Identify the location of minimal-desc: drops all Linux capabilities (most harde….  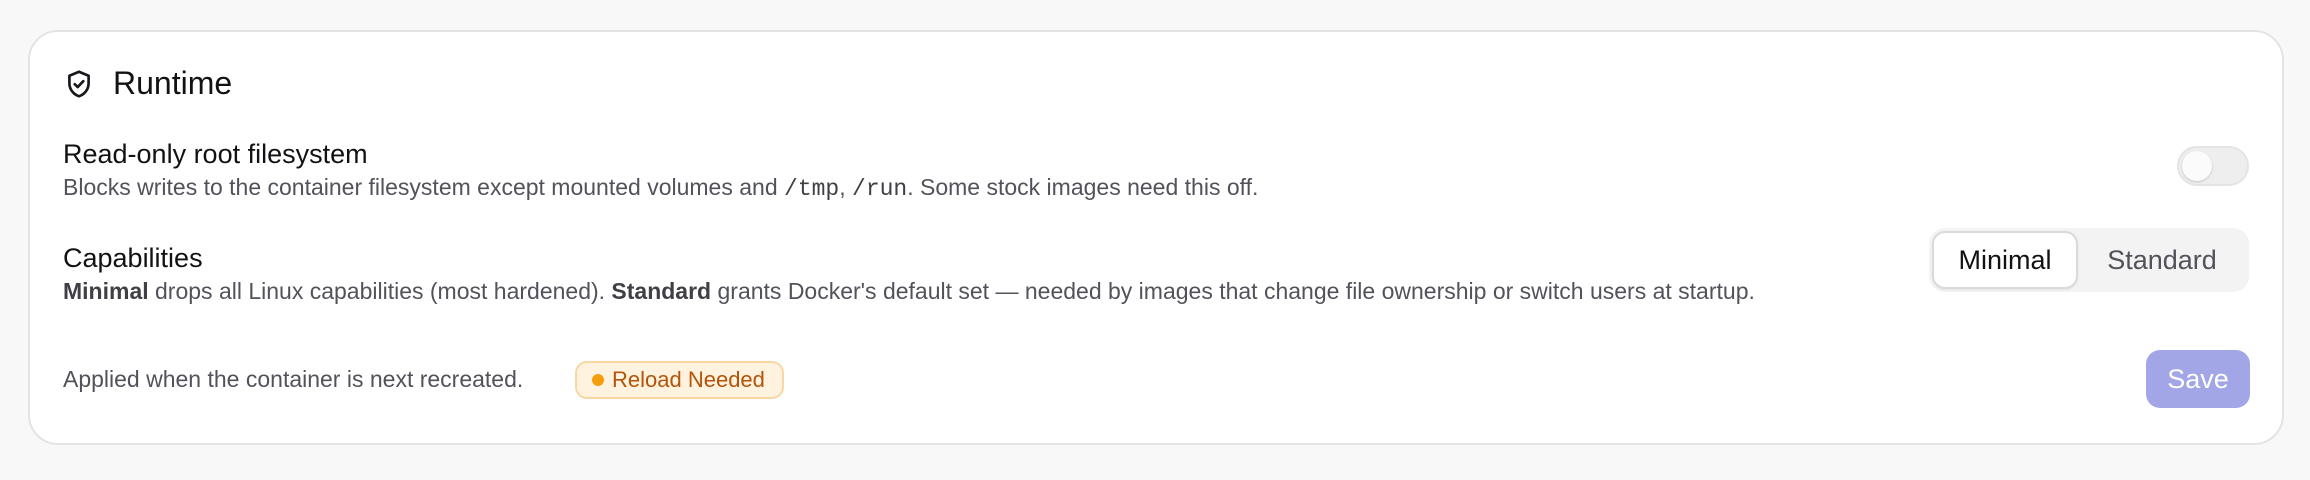
(380, 291).